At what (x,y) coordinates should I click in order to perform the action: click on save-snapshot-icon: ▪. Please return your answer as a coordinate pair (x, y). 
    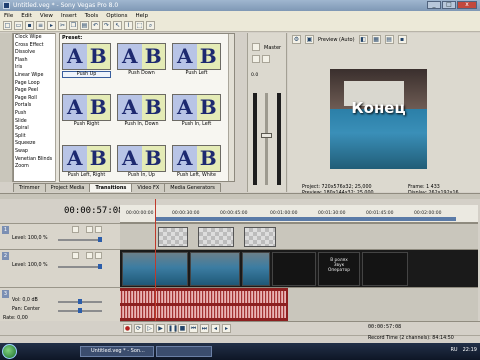
    Looking at the image, I should click on (402, 39).